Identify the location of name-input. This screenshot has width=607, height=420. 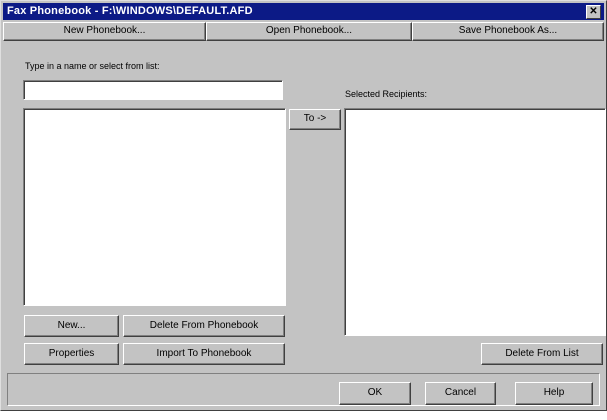
(153, 90).